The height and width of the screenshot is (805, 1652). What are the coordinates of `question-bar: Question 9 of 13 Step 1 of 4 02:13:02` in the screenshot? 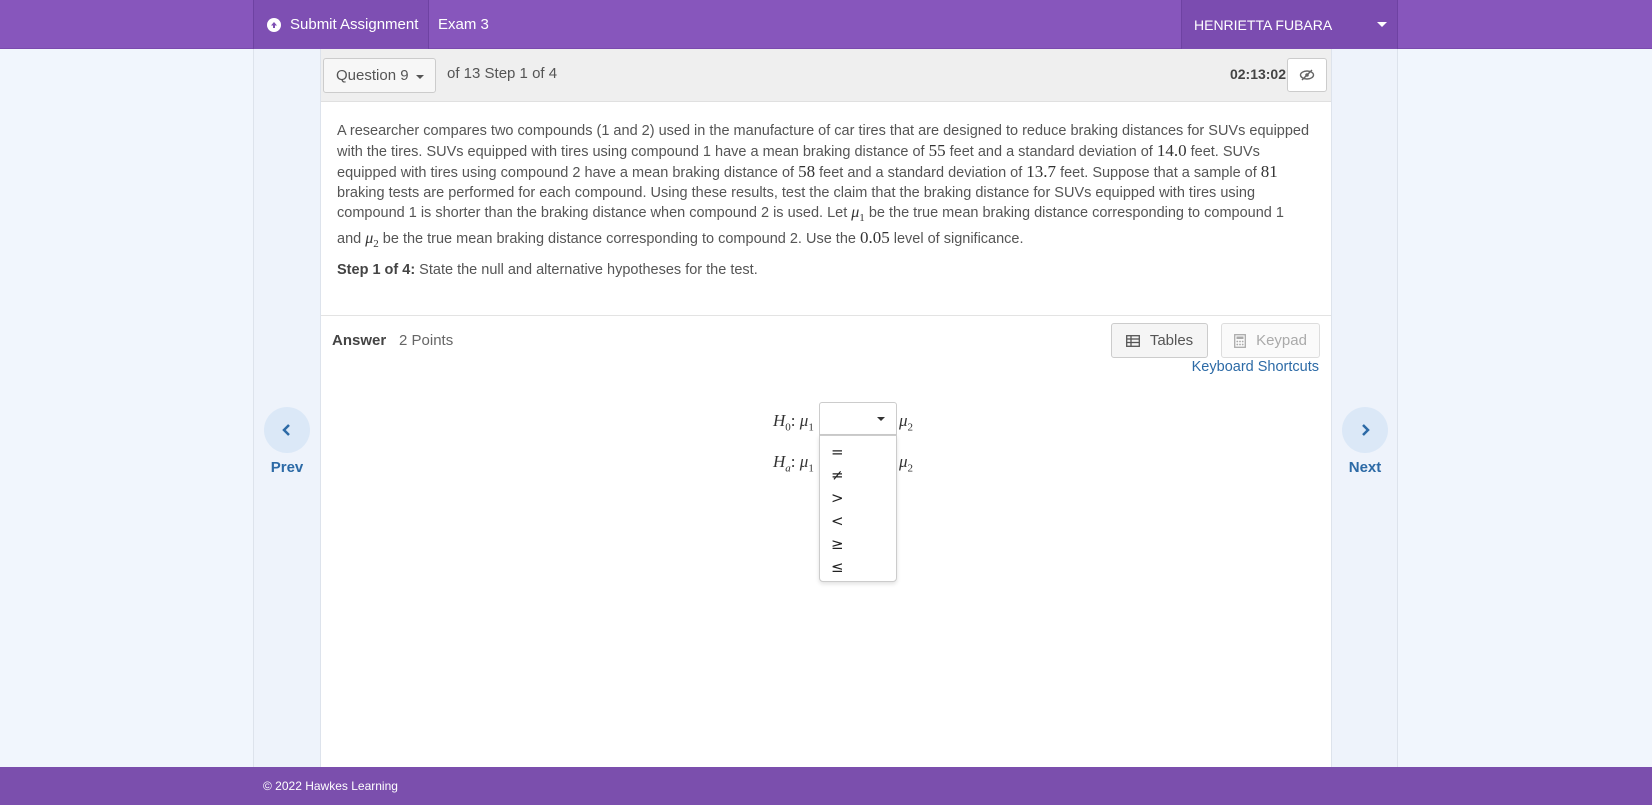 It's located at (826, 75).